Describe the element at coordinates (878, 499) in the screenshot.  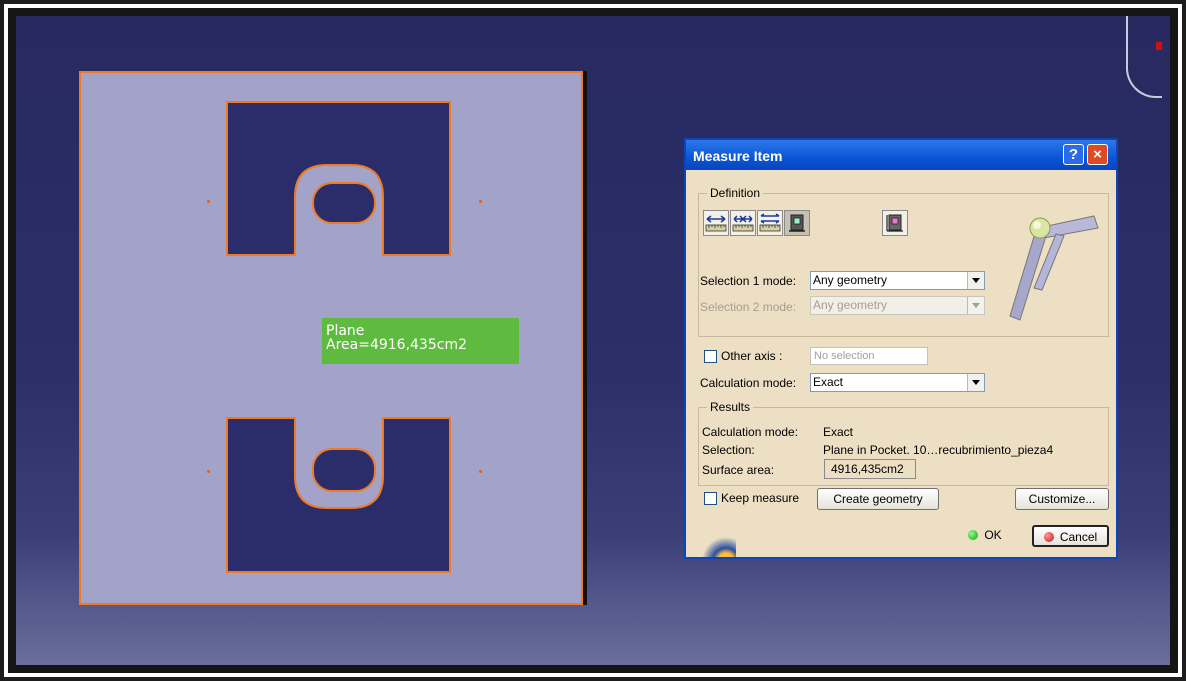
I see `create-geometry-button: Create geometry` at that location.